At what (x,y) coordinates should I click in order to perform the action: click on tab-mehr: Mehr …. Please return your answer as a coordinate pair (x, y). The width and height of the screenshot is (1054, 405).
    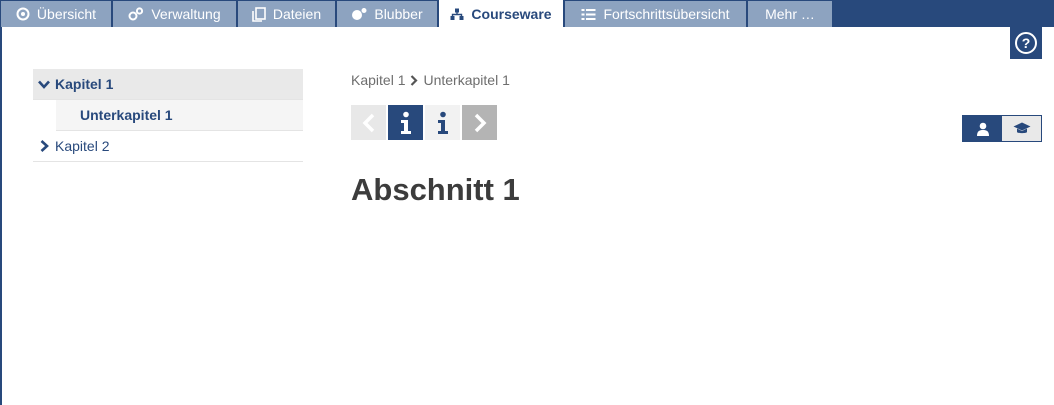
    Looking at the image, I should click on (790, 14).